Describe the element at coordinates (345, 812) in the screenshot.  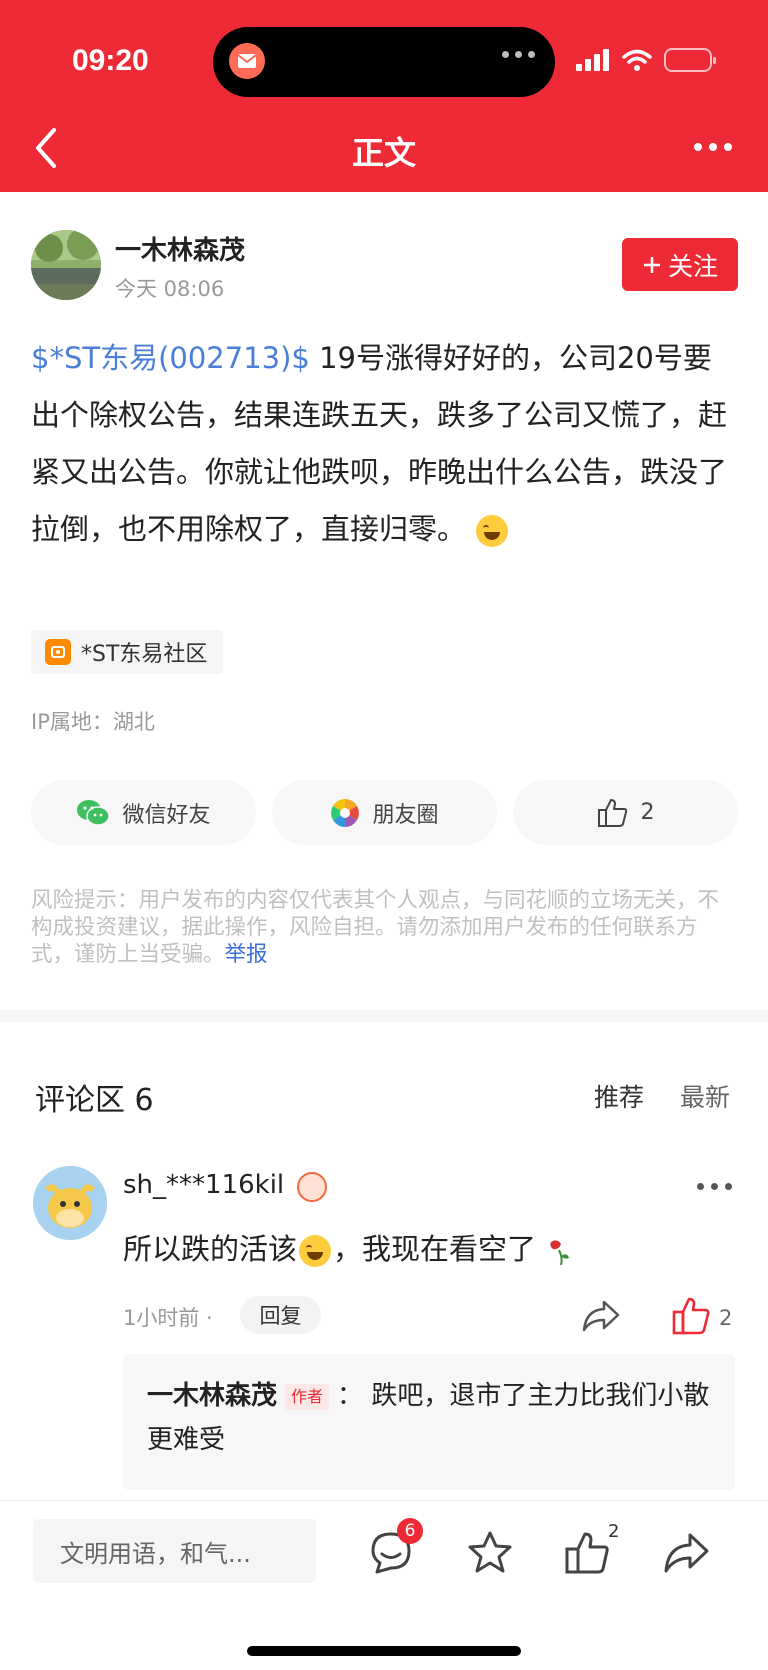
I see `moments-icon` at that location.